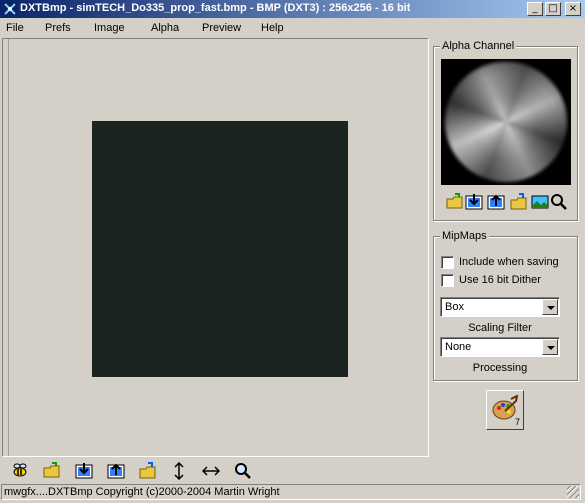 This screenshot has width=585, height=503. I want to click on use-16bit-dither-label: Use 16 bit Dither, so click(500, 280).